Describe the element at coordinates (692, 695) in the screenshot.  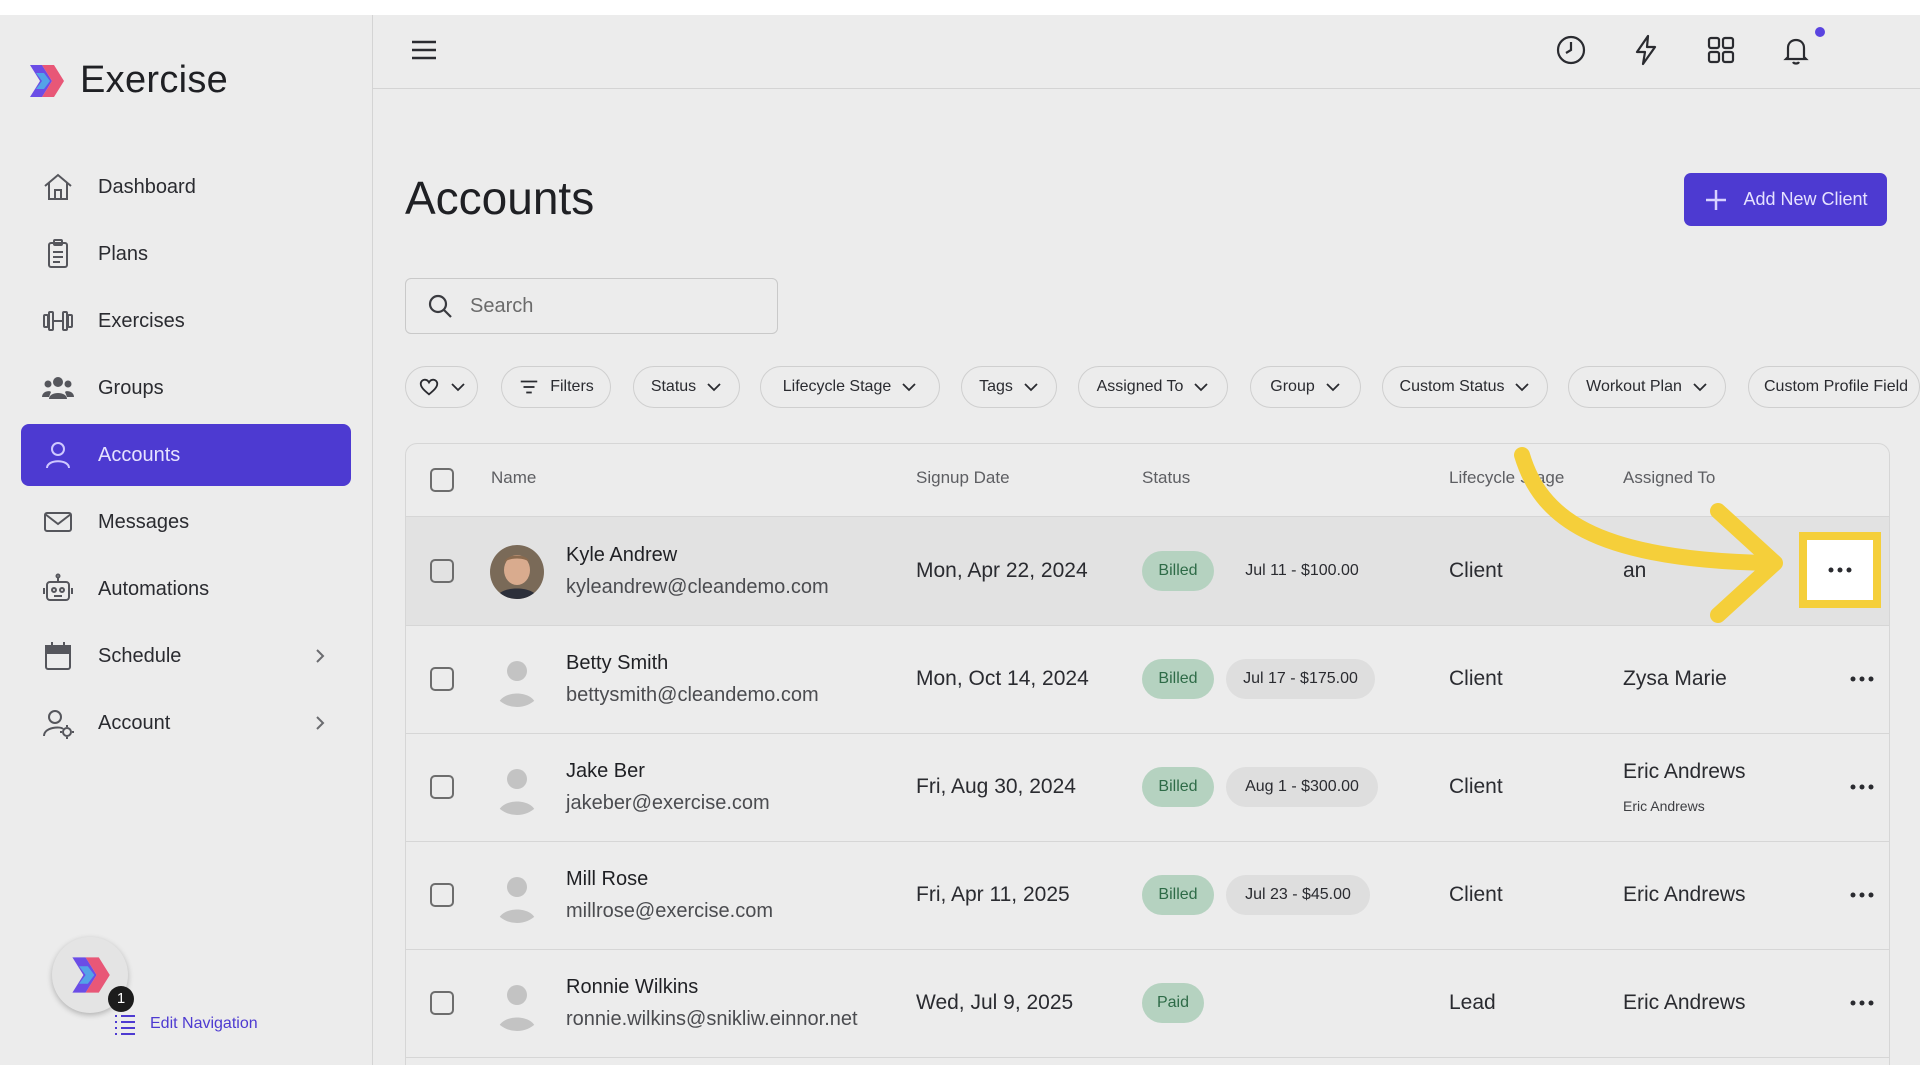
I see `client-email: bettysmith@cleandemo.com` at that location.